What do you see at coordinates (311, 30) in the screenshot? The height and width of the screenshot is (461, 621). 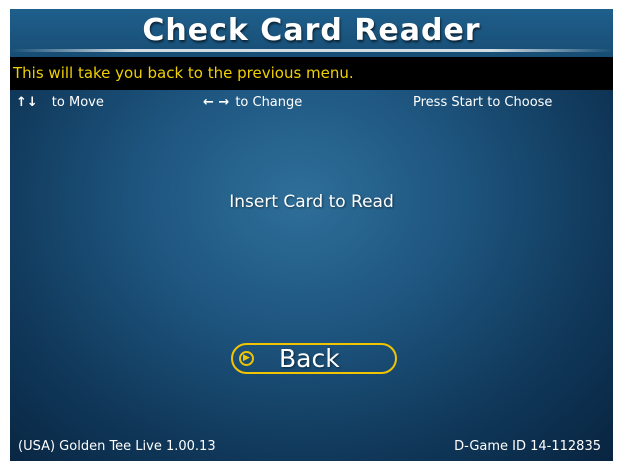 I see `page-title: Check Card Reader` at bounding box center [311, 30].